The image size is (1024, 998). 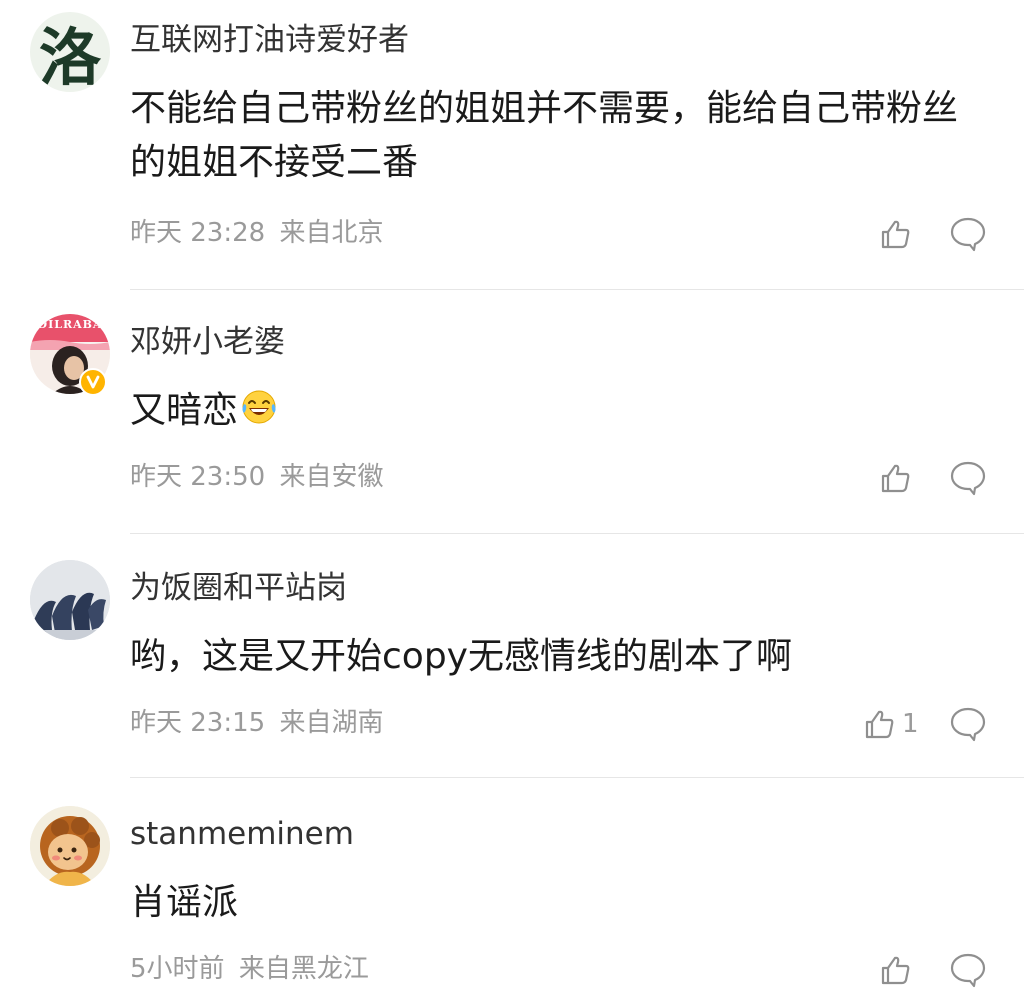 I want to click on silhouettes-avatar, so click(x=70, y=600).